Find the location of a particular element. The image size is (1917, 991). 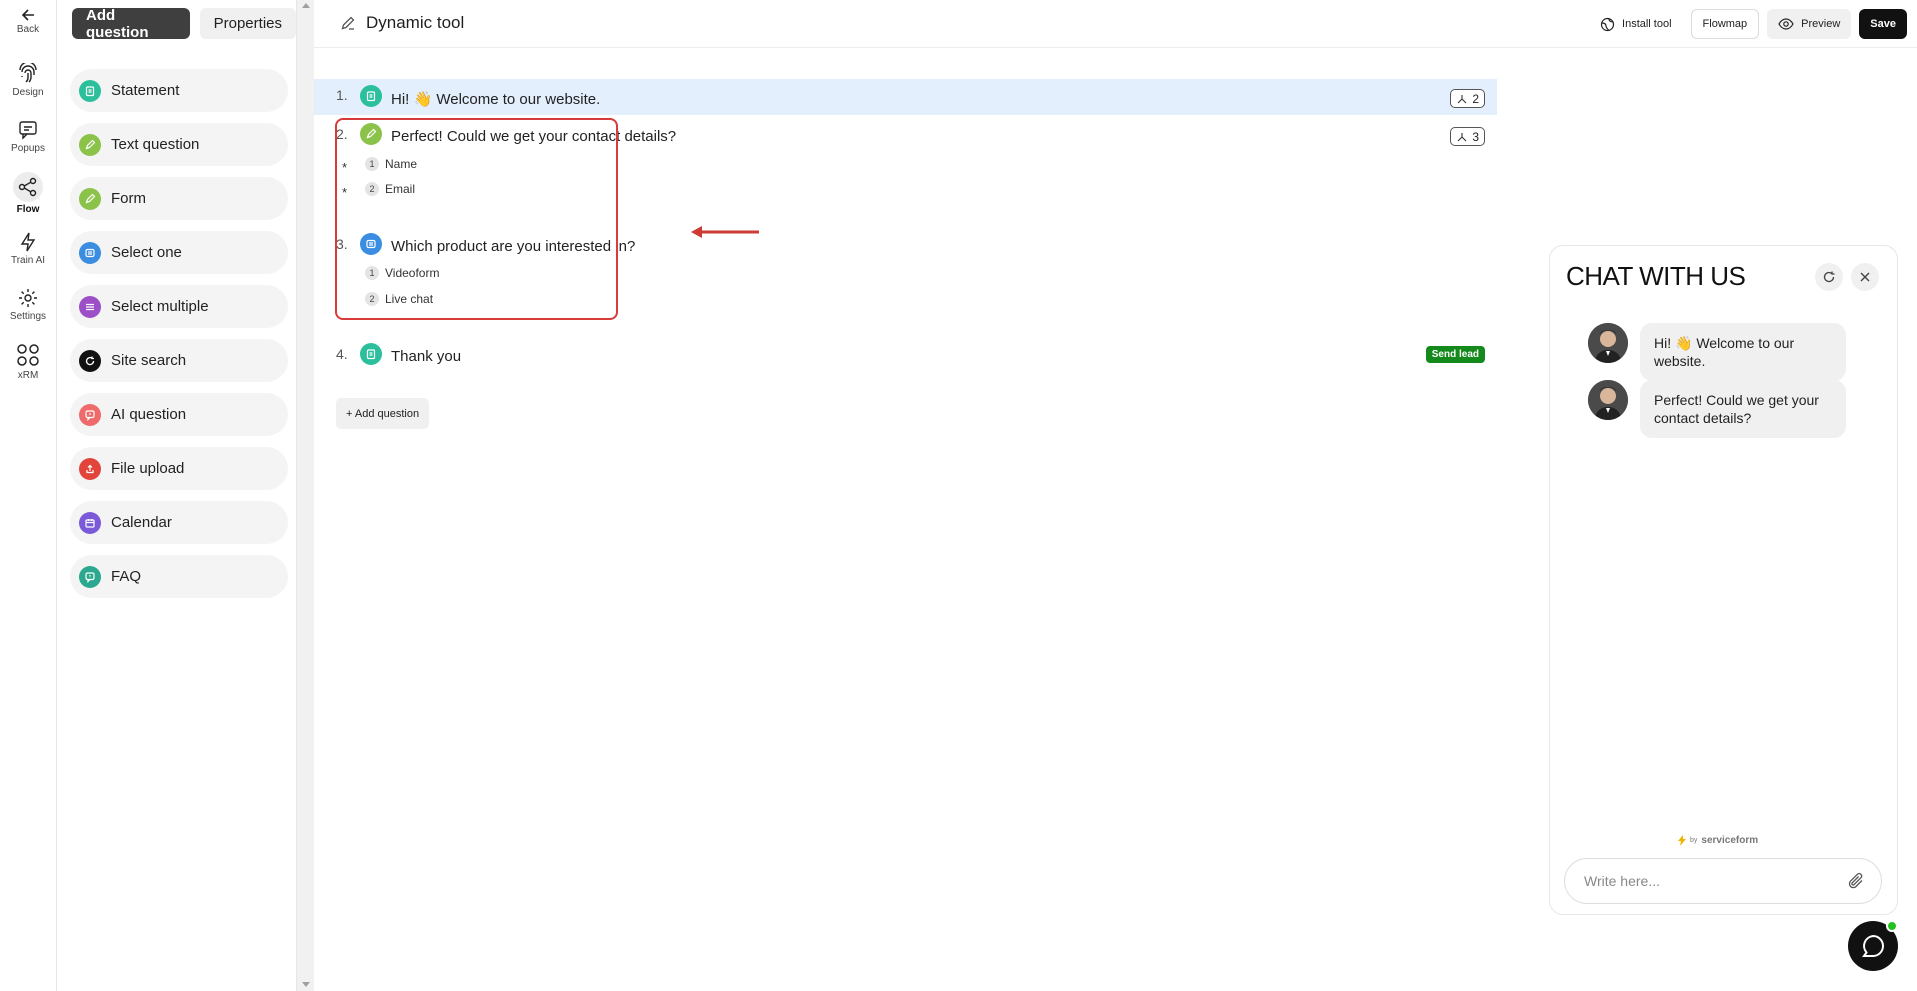

question-type-label: Select multiple is located at coordinates (160, 306).